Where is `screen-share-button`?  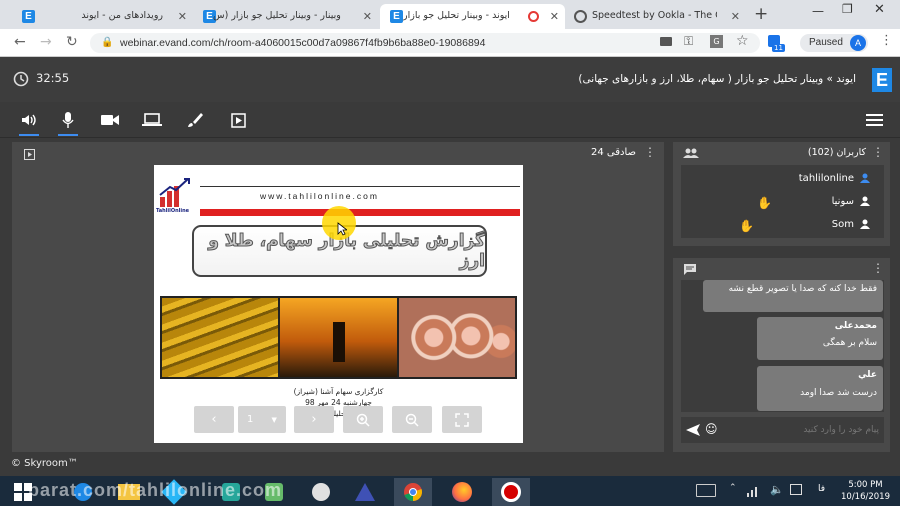
screen-share-button is located at coordinates (152, 120).